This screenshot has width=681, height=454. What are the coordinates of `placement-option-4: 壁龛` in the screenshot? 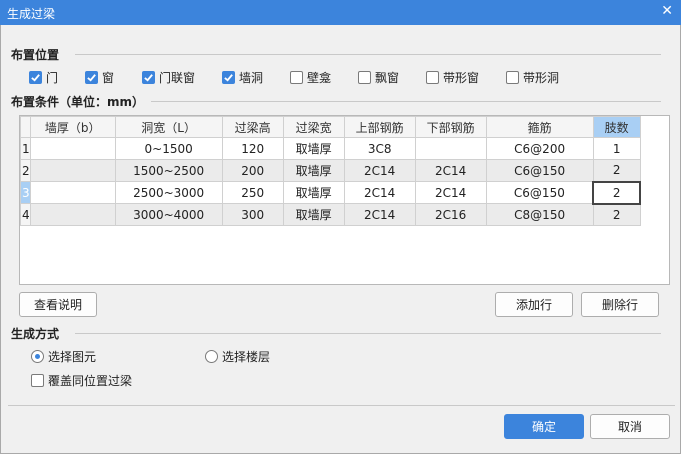 It's located at (310, 77).